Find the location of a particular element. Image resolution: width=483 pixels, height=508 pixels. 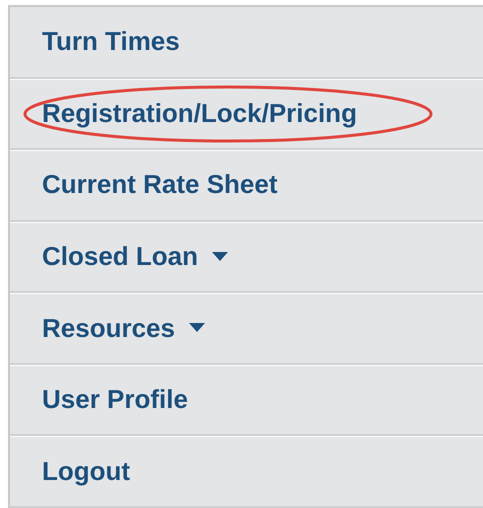

menu-link: Turn Times is located at coordinates (111, 42).